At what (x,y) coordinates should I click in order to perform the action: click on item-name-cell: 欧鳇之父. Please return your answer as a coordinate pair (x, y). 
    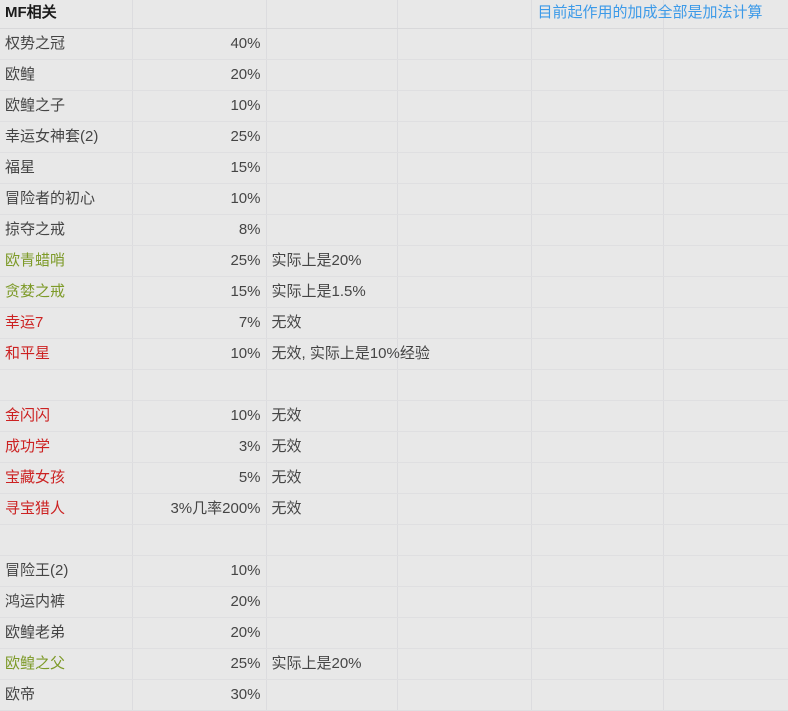
    Looking at the image, I should click on (66, 664).